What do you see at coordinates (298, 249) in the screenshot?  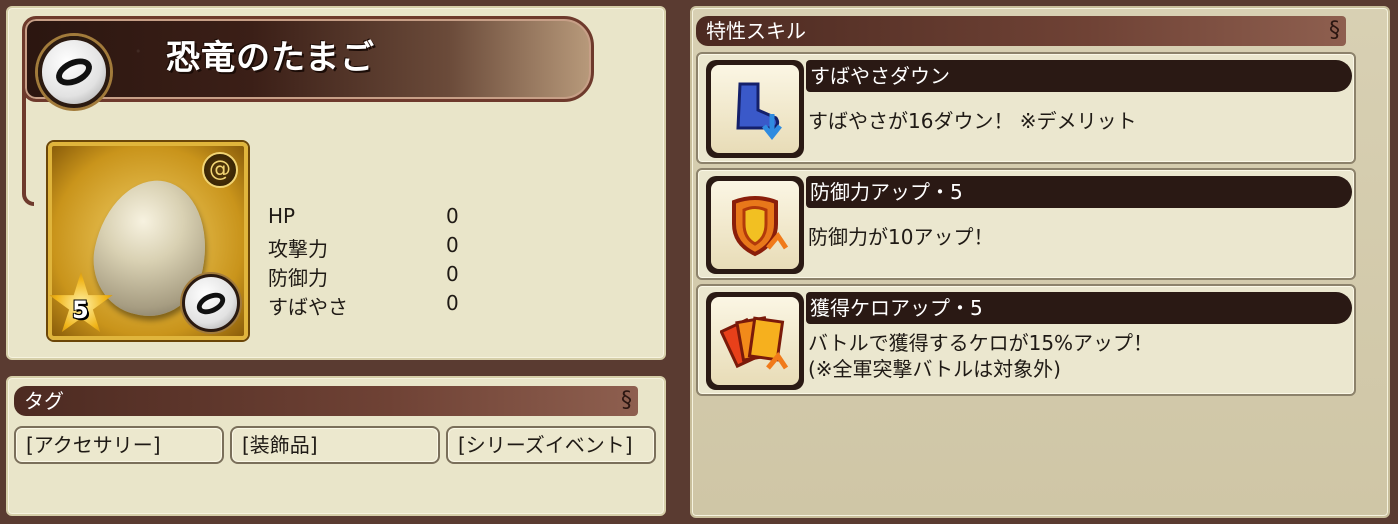 I see `stat-label: 攻撃力` at bounding box center [298, 249].